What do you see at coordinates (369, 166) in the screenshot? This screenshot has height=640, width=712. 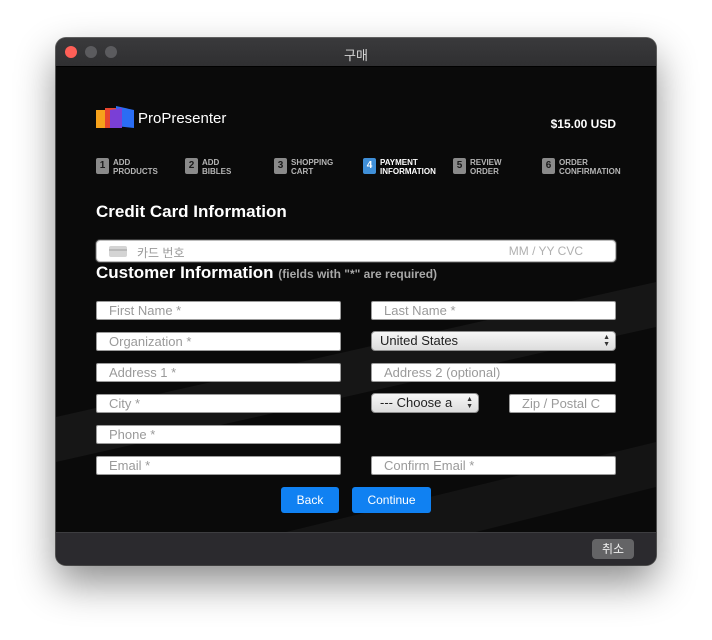 I see `step-number: 4` at bounding box center [369, 166].